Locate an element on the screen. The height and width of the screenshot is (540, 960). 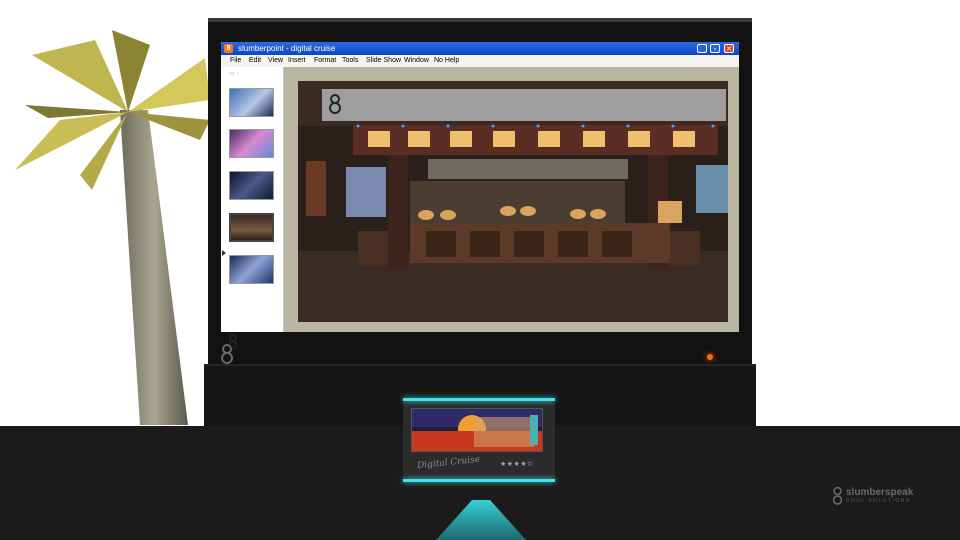
brand-tagline: SOUL SOLUTIONS is located at coordinates (878, 501).